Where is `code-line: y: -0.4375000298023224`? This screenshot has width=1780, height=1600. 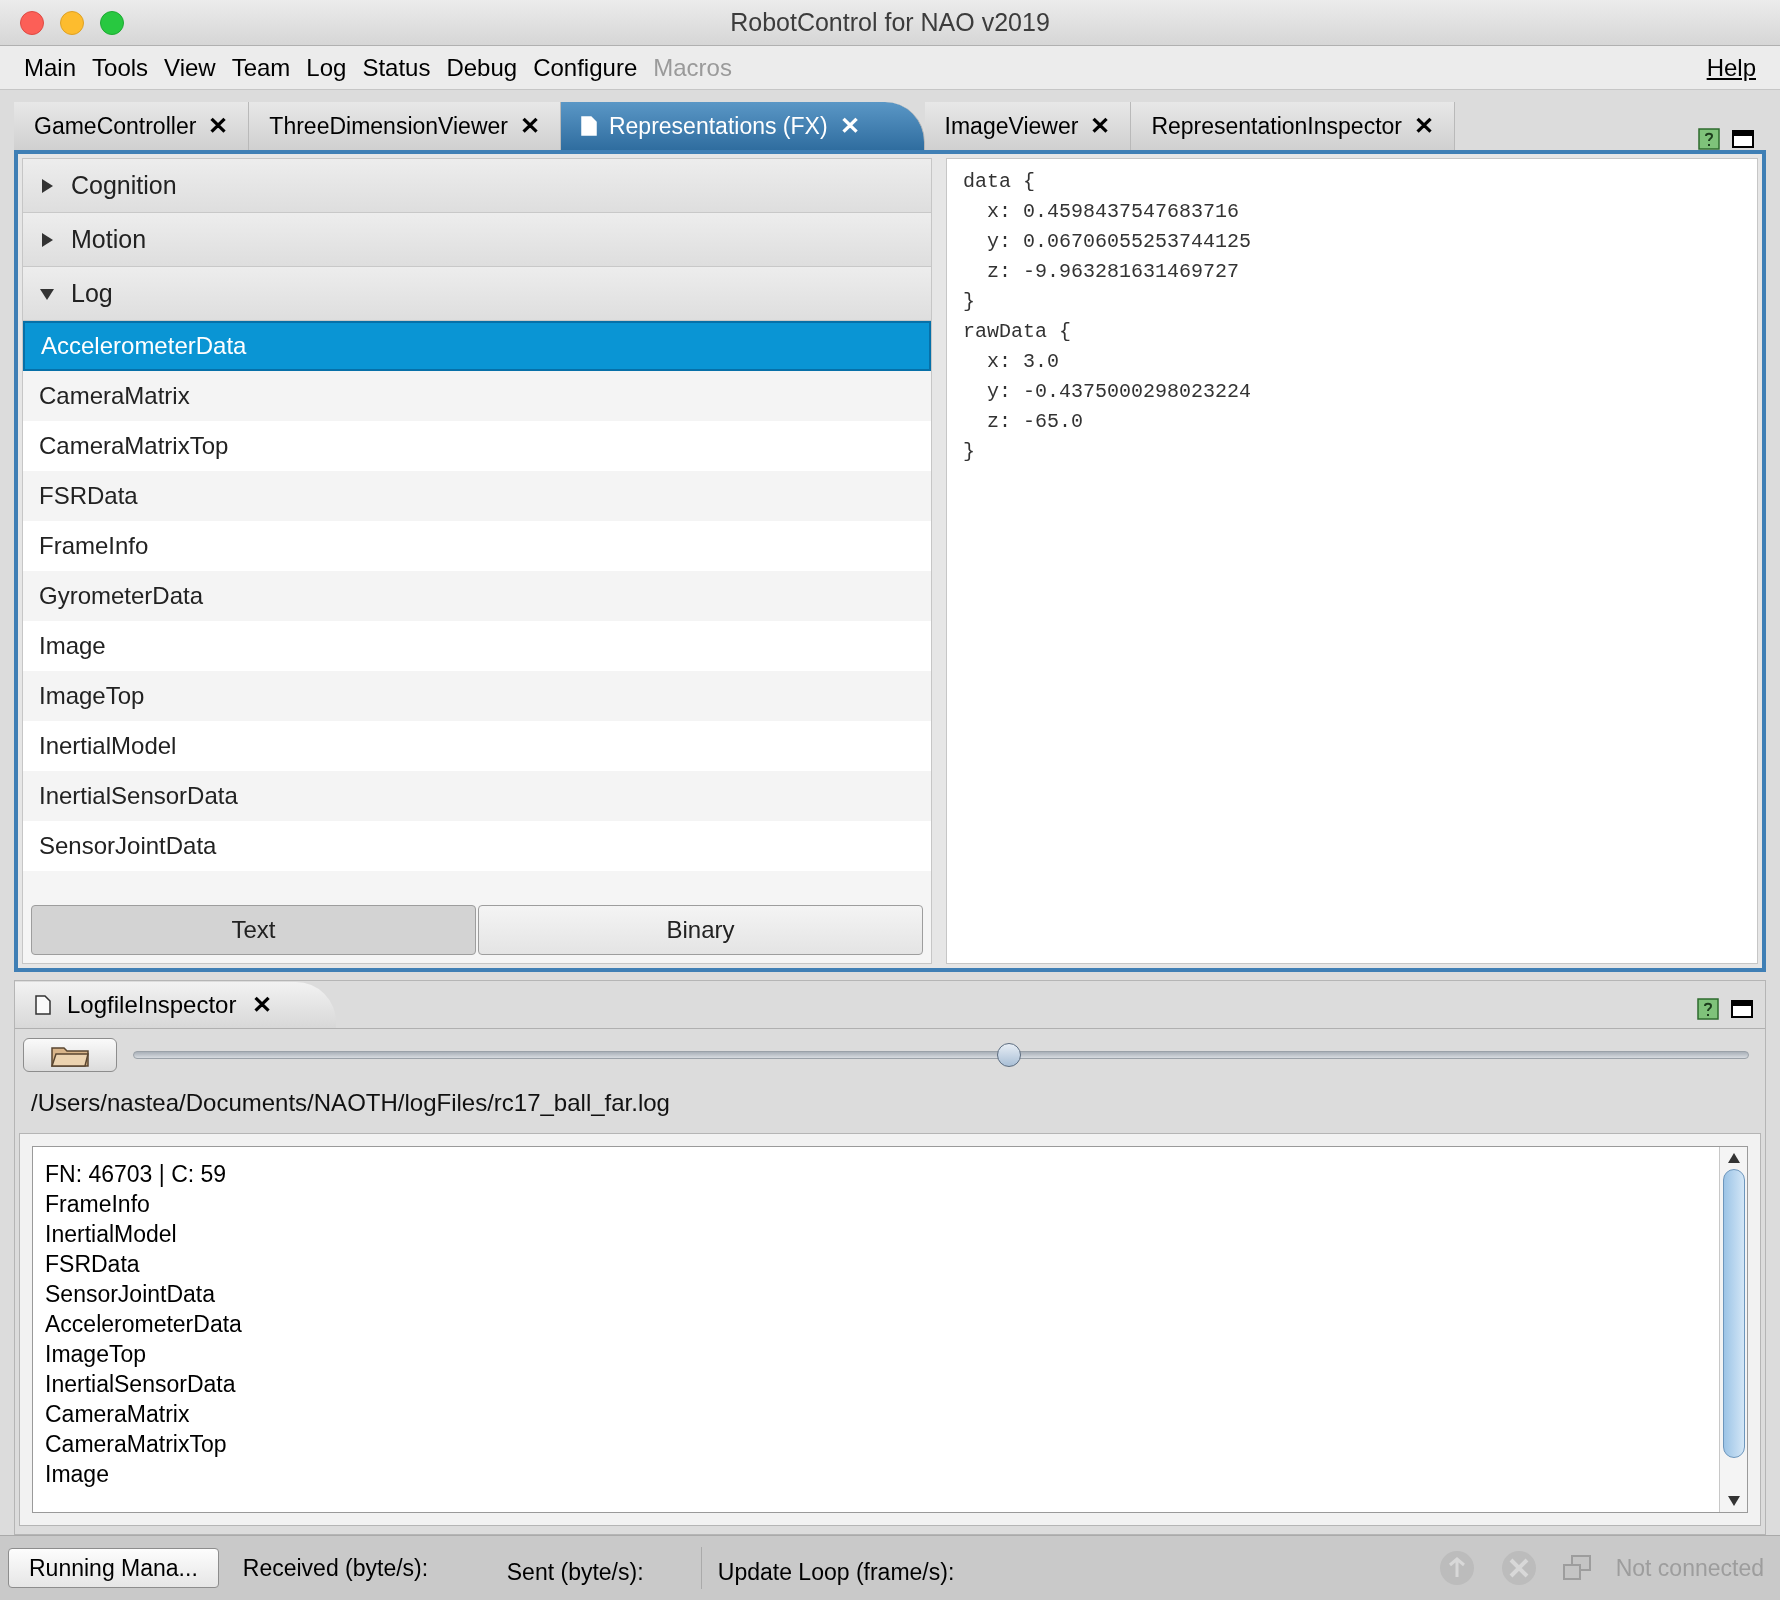 code-line: y: -0.4375000298023224 is located at coordinates (1119, 392).